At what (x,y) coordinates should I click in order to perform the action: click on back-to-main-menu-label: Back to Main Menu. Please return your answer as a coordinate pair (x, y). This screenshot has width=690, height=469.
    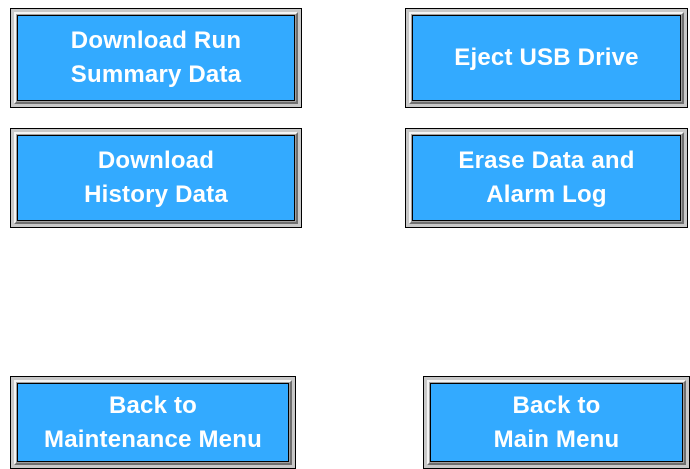
    Looking at the image, I should click on (556, 422).